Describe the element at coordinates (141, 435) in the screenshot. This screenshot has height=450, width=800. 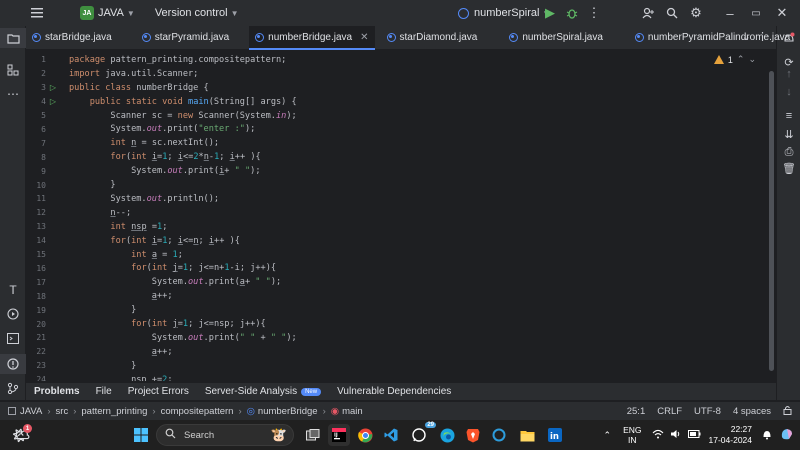
I see `start-icon` at that location.